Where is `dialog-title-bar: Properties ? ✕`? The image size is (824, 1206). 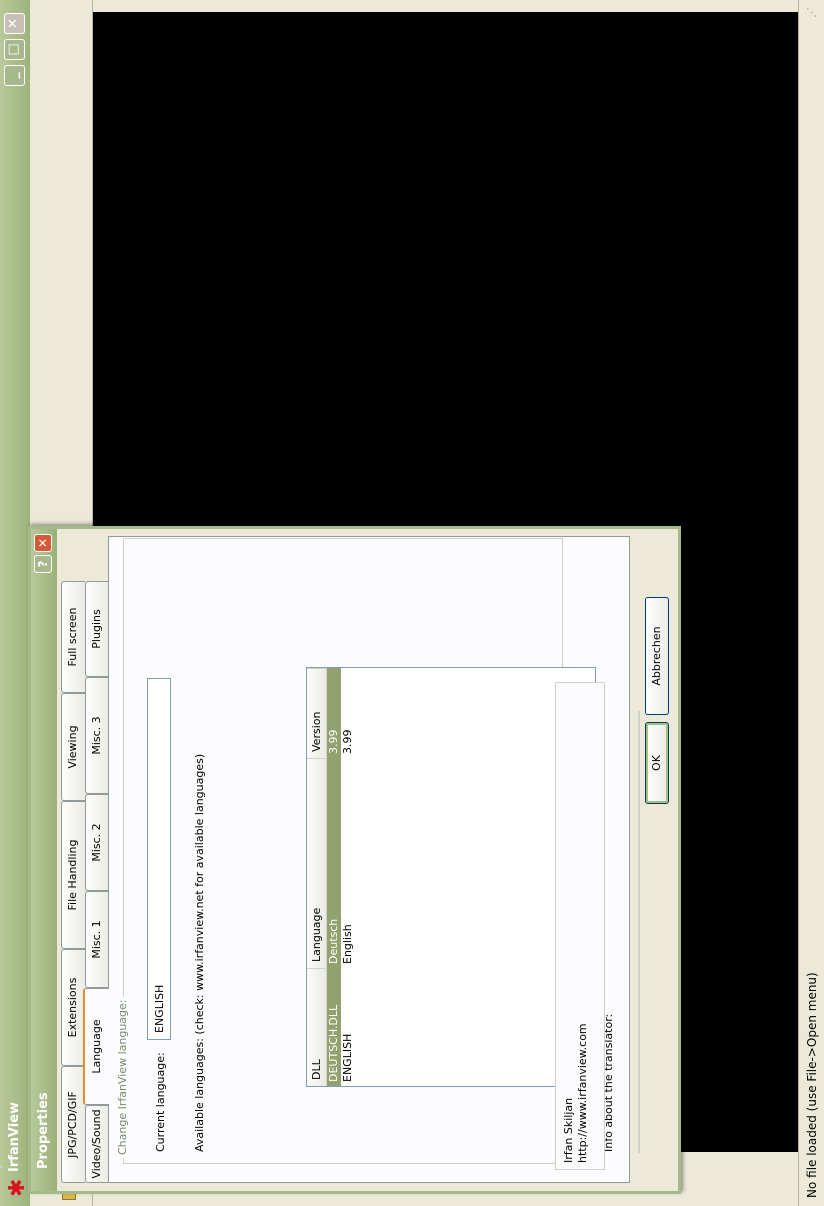 dialog-title-bar: Properties ? ✕ is located at coordinates (44, 860).